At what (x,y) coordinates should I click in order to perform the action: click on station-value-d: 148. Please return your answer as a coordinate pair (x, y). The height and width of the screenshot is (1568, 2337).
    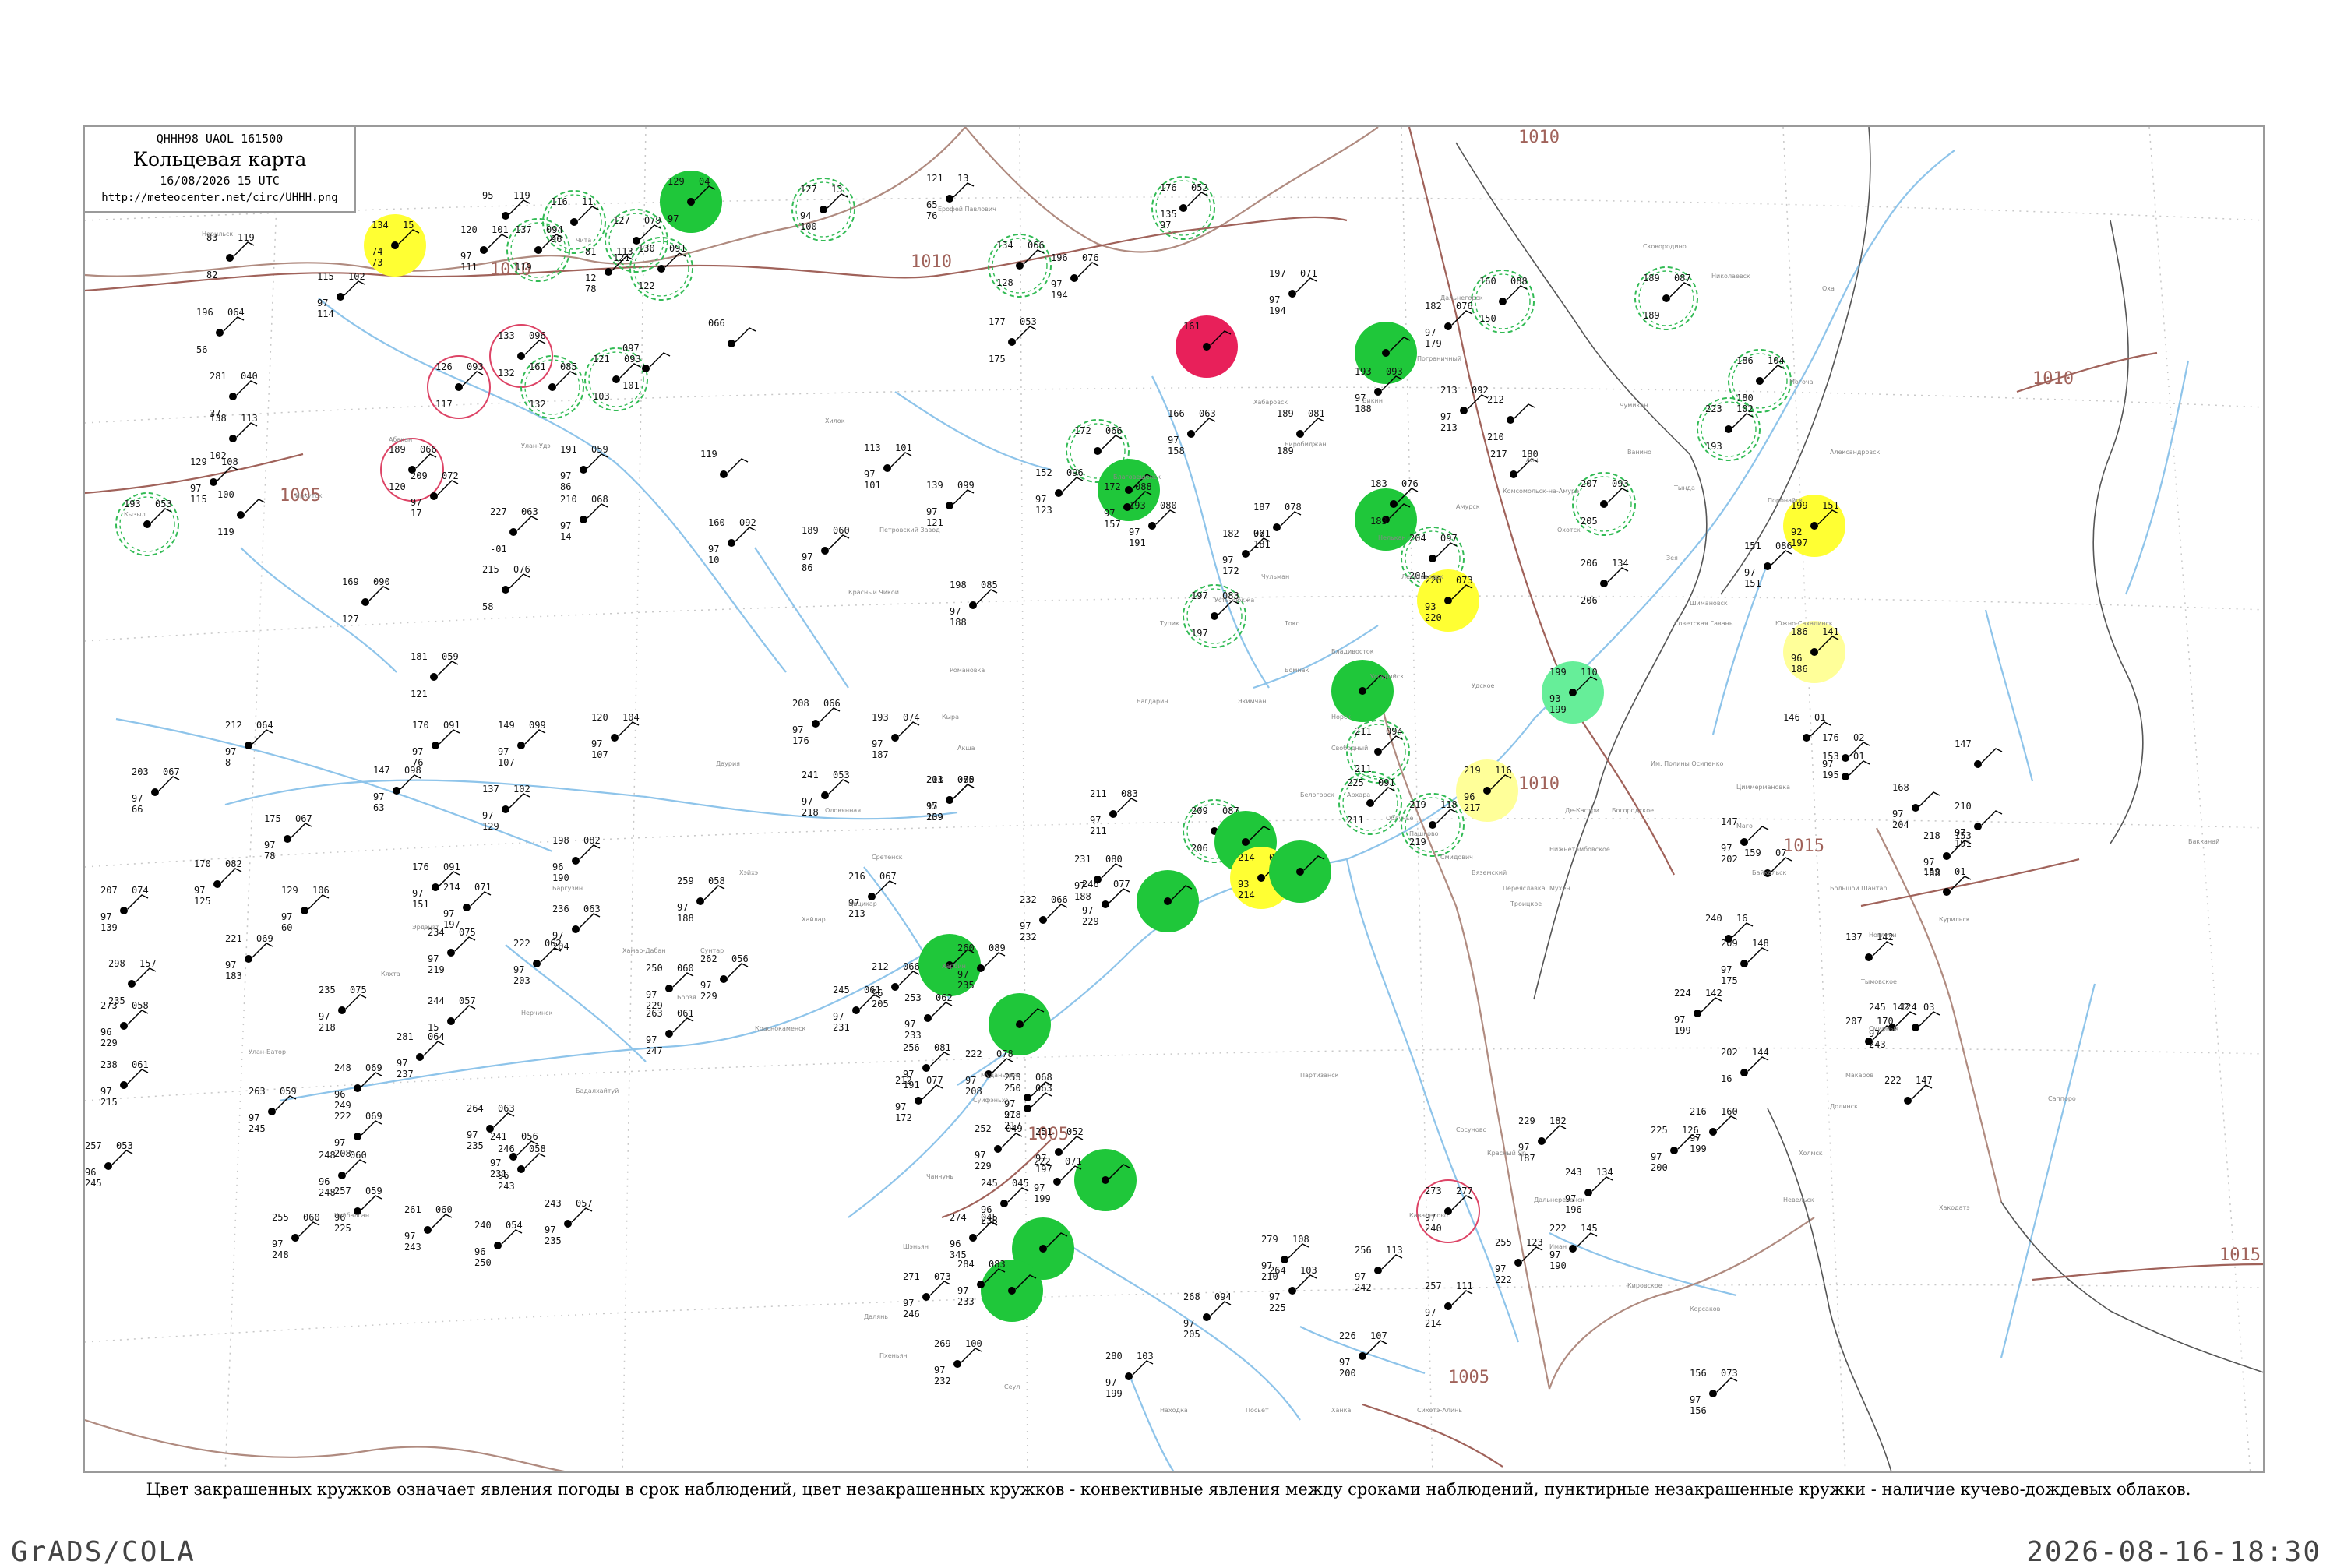
    Looking at the image, I should click on (1760, 944).